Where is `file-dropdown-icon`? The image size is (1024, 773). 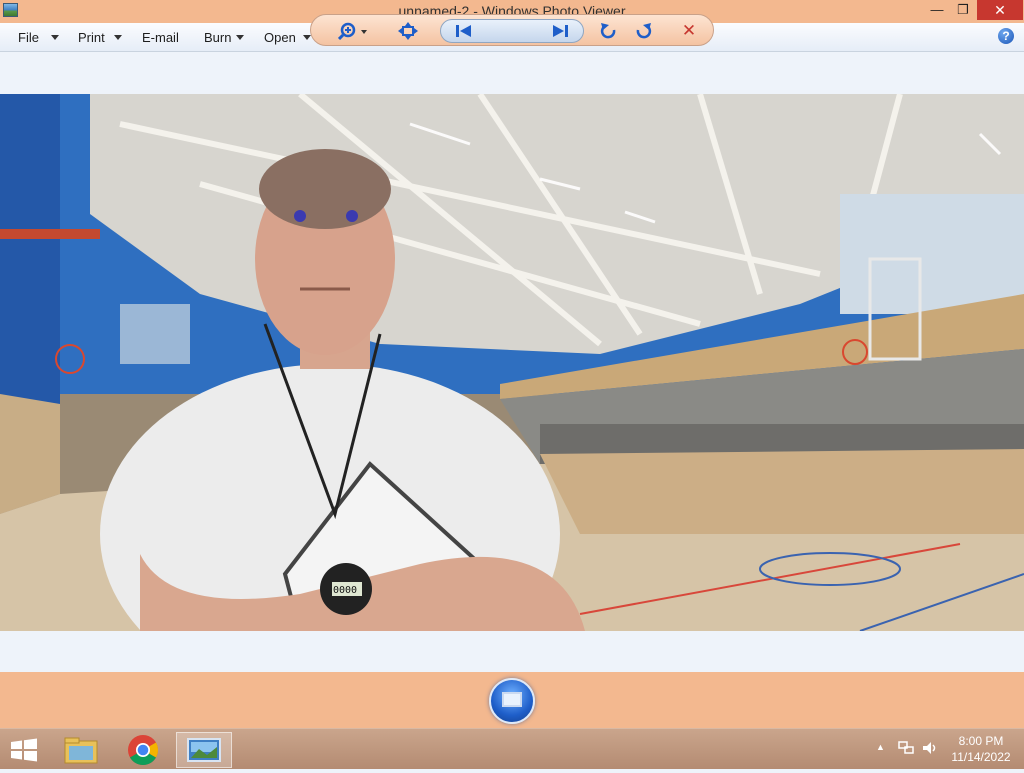 file-dropdown-icon is located at coordinates (55, 37).